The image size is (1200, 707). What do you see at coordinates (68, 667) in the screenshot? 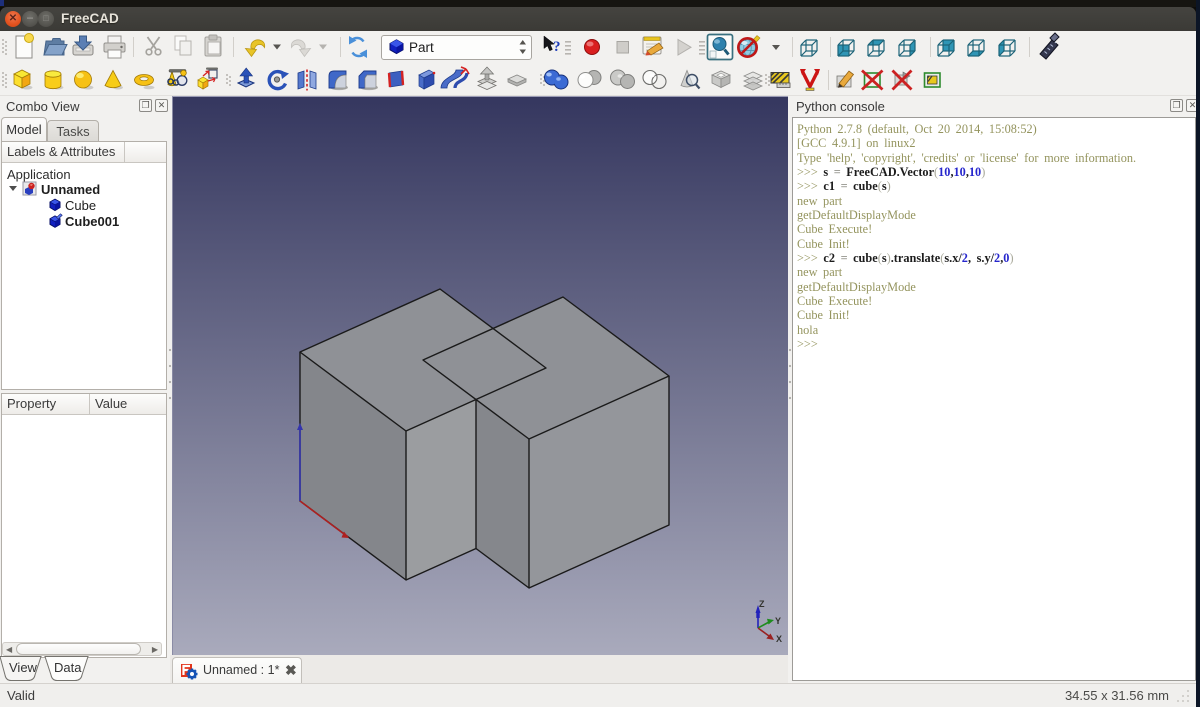
I see `svg-text: Data` at bounding box center [68, 667].